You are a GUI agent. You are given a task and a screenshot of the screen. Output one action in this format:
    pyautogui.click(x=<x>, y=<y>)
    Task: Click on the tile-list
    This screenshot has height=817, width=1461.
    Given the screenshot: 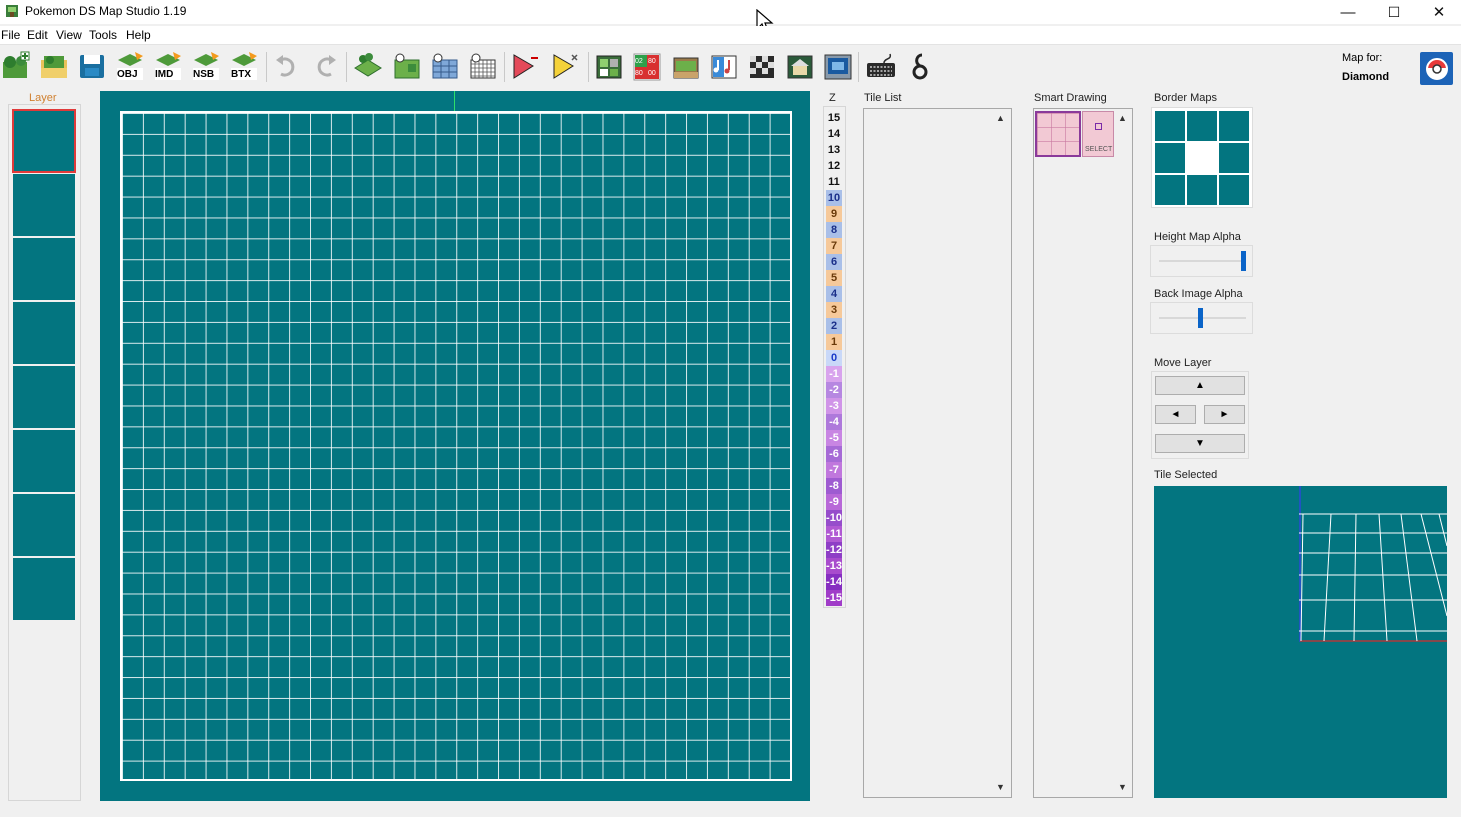 What is the action you would take?
    pyautogui.click(x=937, y=453)
    